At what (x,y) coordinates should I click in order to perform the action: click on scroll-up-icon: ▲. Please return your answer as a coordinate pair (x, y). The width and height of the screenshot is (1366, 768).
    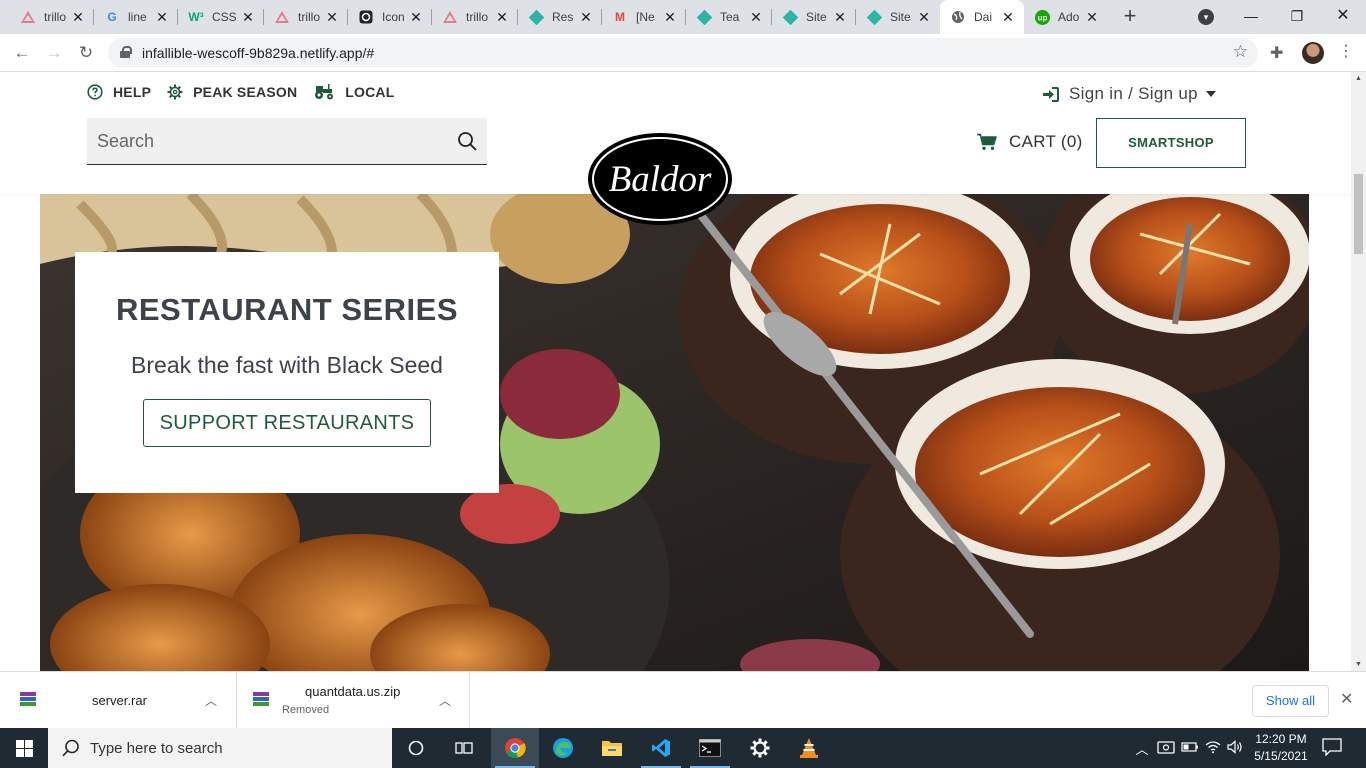
    Looking at the image, I should click on (1358, 78).